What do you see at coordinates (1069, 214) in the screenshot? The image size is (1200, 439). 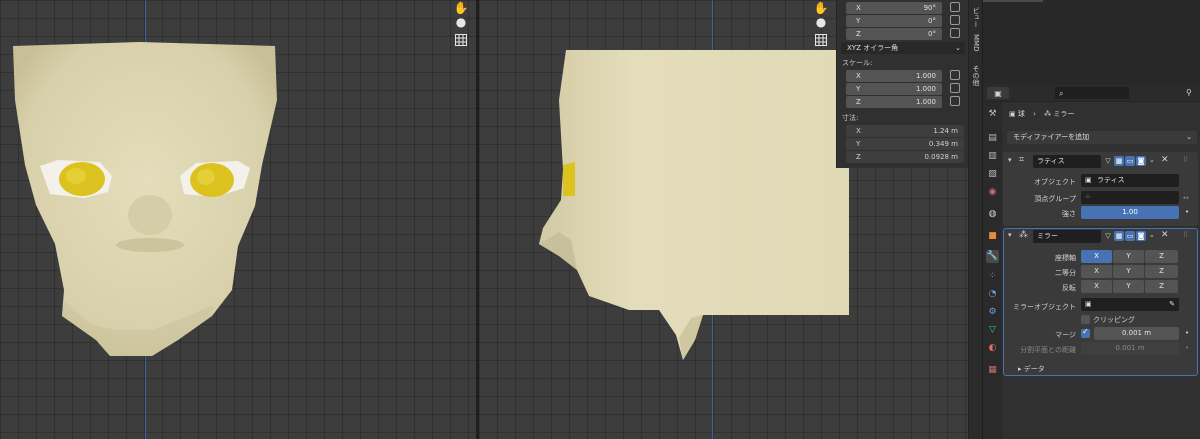 I see `strength-label: 強さ` at bounding box center [1069, 214].